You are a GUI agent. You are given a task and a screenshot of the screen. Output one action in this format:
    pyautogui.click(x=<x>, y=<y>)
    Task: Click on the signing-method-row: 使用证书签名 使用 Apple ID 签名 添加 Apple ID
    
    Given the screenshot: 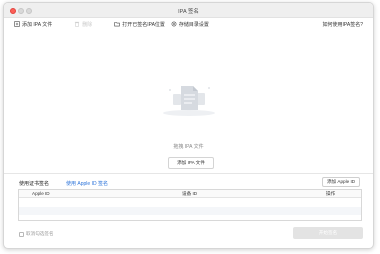 What is the action you would take?
    pyautogui.click(x=188, y=182)
    